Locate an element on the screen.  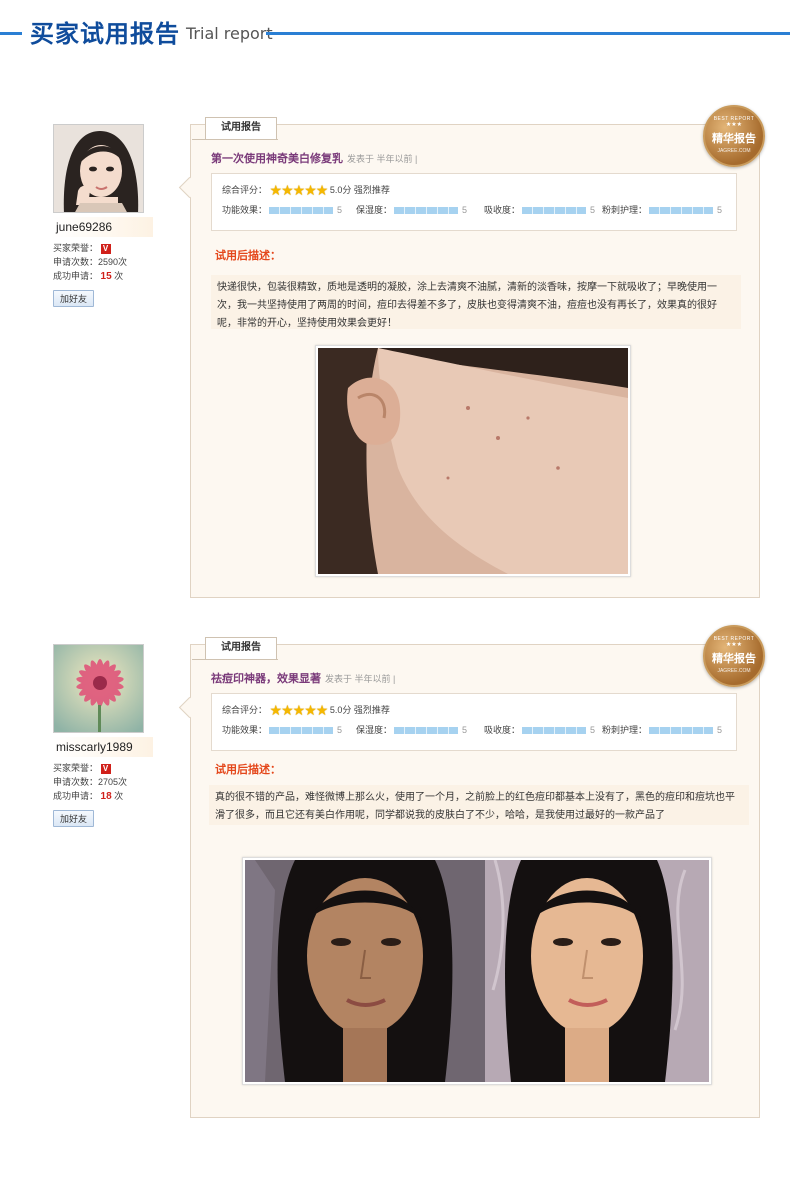
reviewer-name: misscarly1989 is located at coordinates (103, 747).